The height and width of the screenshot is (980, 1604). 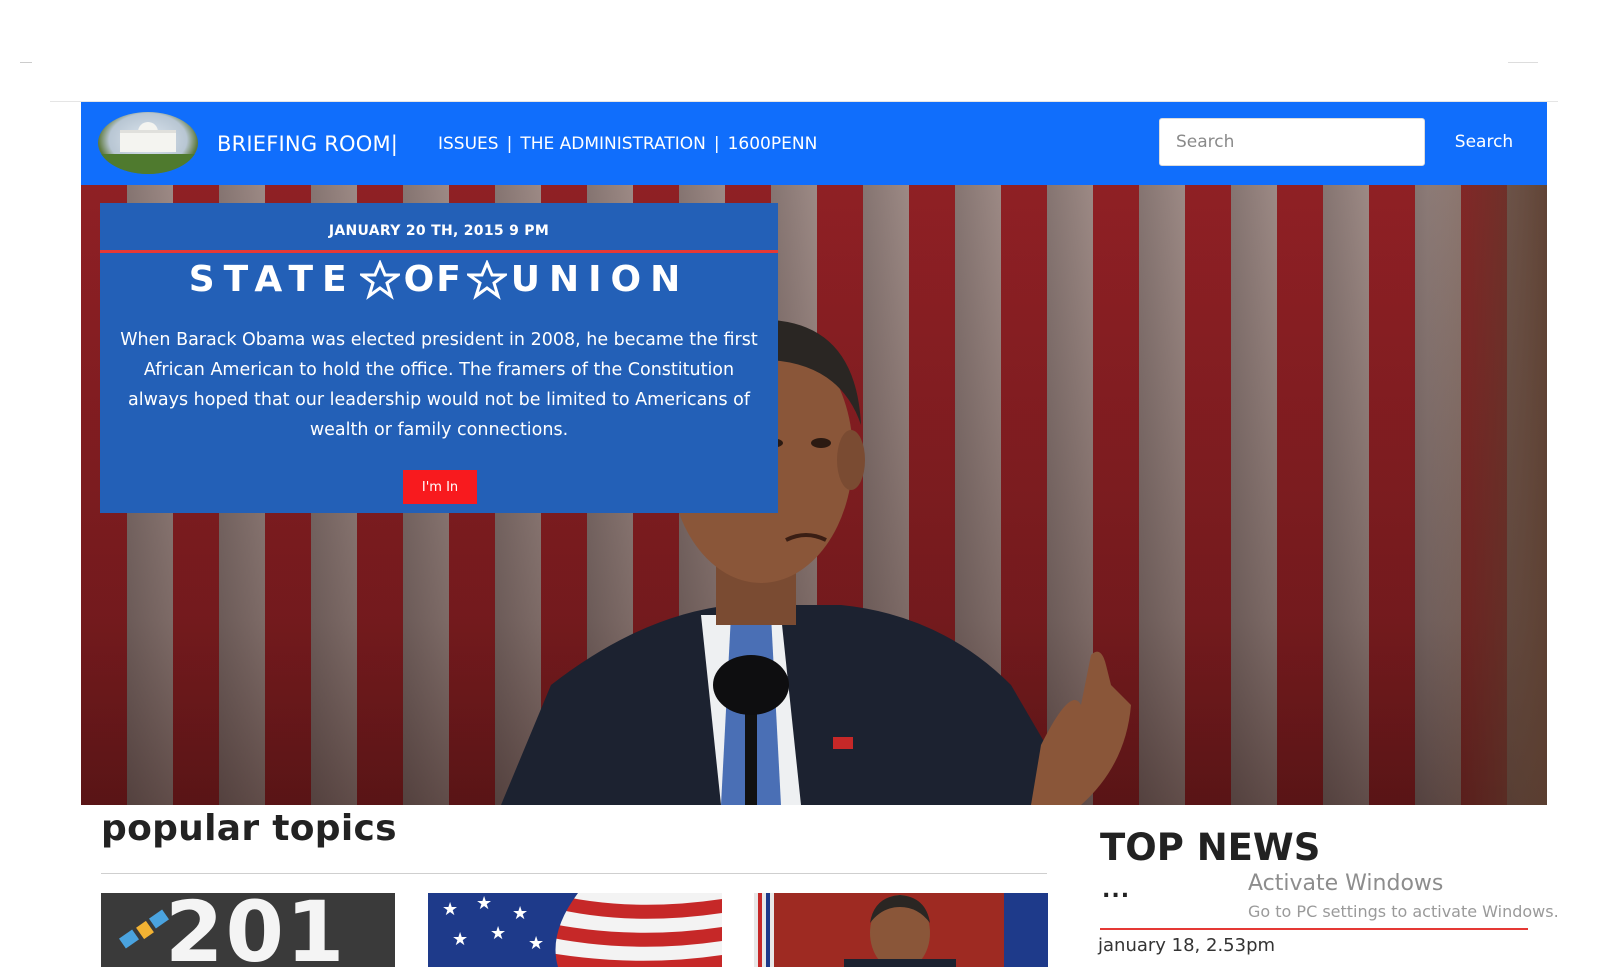 What do you see at coordinates (773, 144) in the screenshot?
I see `nav-link-1600penn: 1600PENN` at bounding box center [773, 144].